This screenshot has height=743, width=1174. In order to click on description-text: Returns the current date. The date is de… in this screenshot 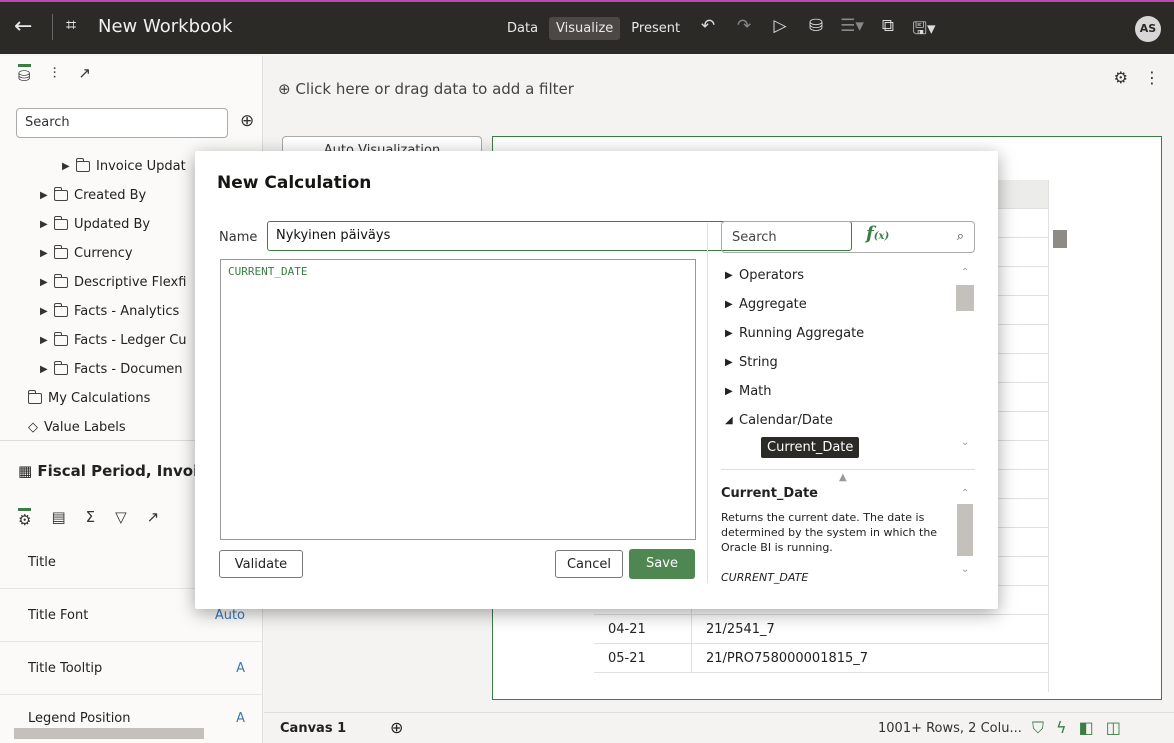, I will do `click(829, 532)`.